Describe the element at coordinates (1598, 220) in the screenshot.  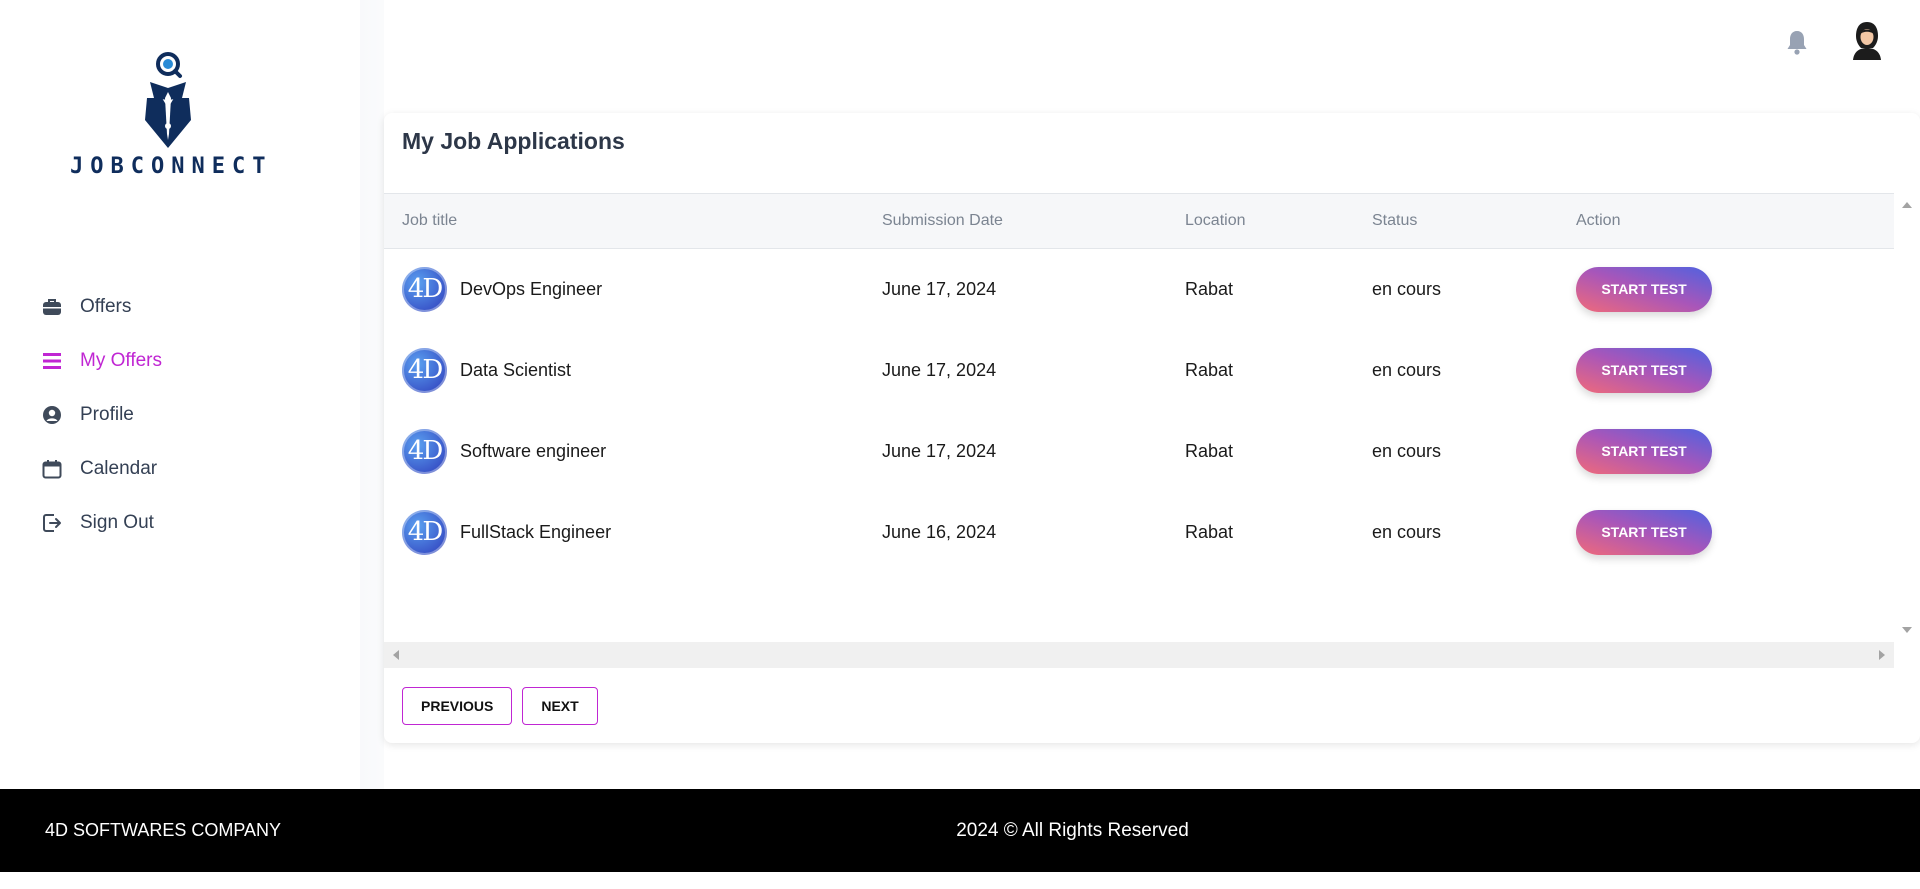
I see `column-header-action: Action` at that location.